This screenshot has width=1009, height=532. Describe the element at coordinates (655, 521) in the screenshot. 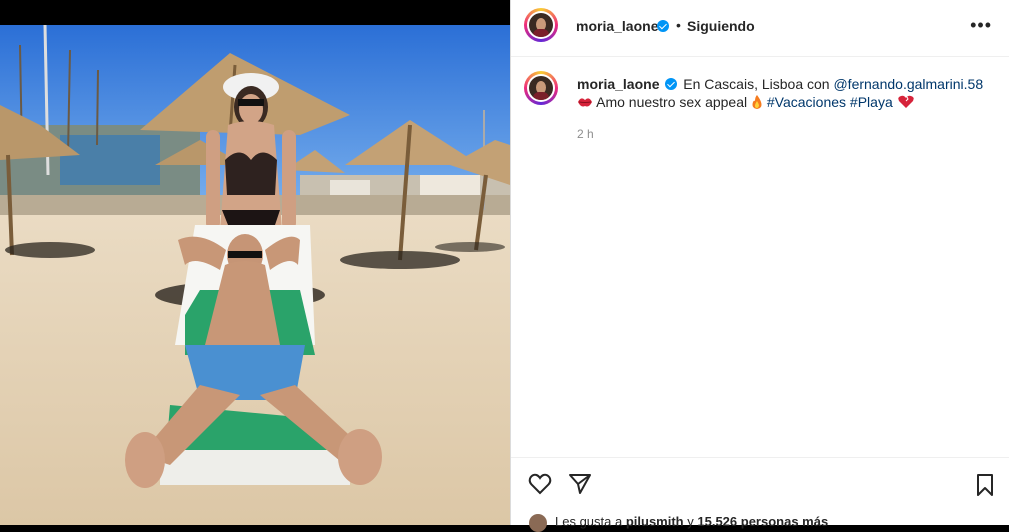

I see `liker-username: pilusmith` at that location.